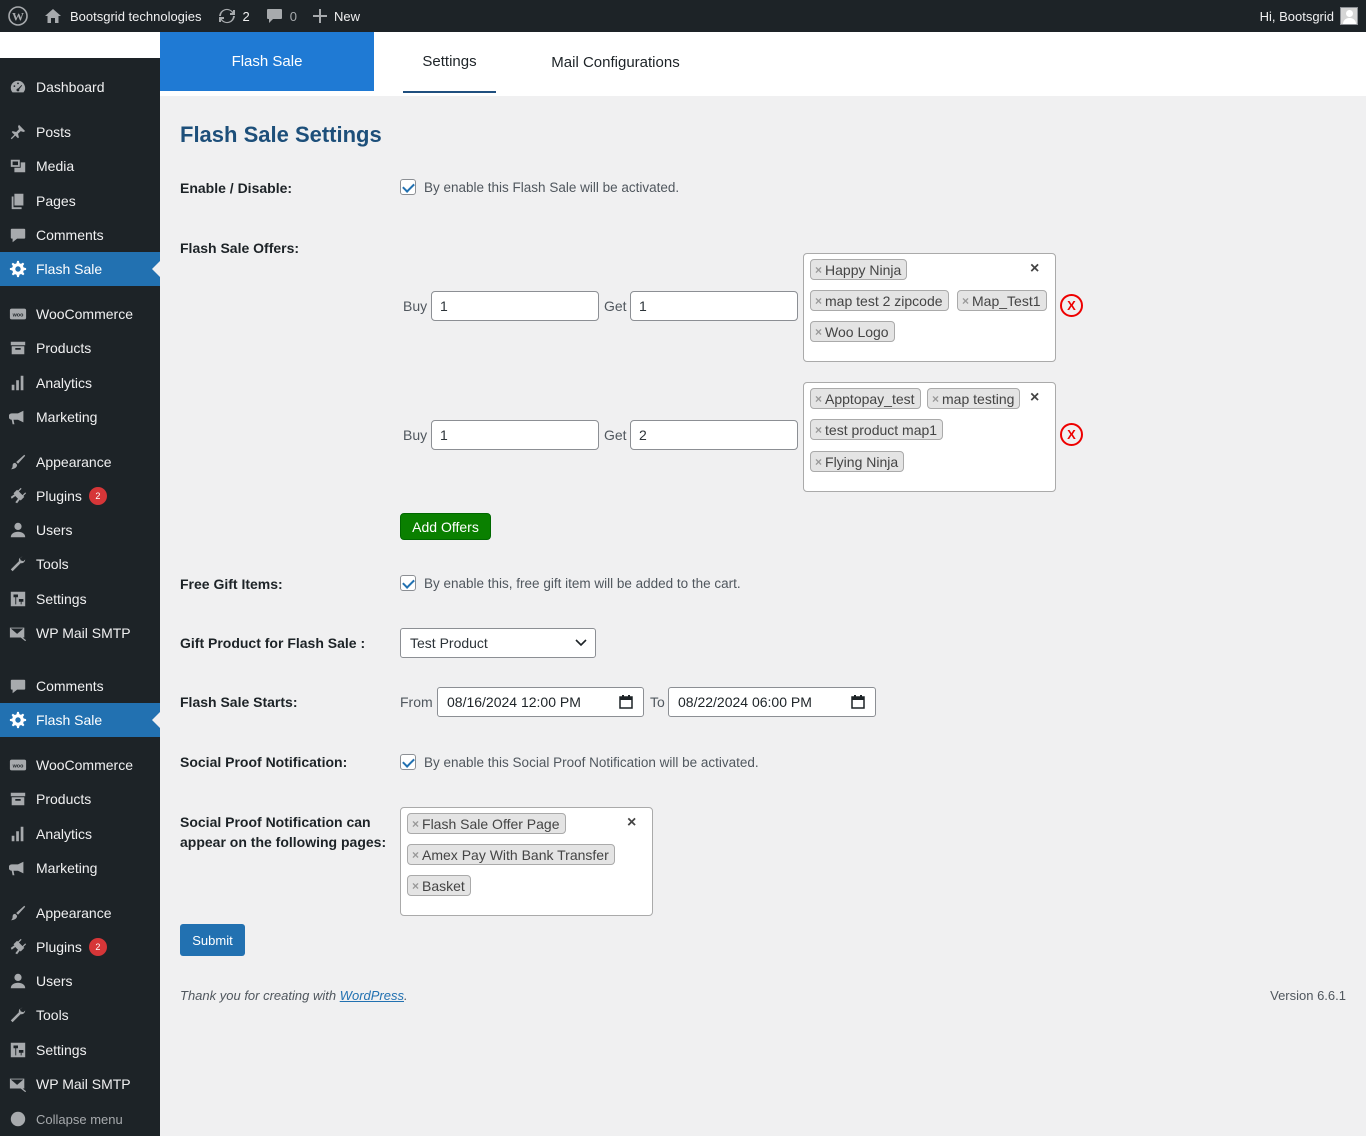 The image size is (1366, 1136). I want to click on get-label: Get, so click(615, 435).